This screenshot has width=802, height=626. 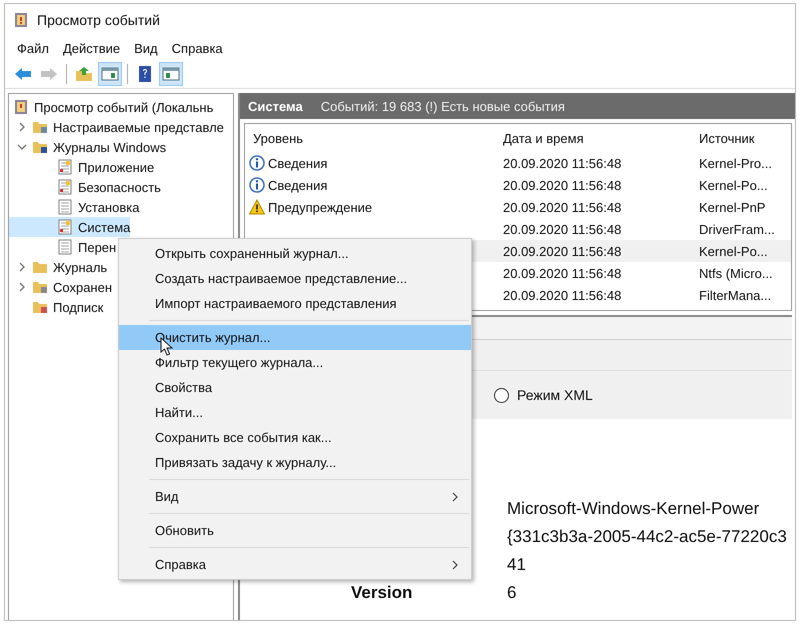 I want to click on tree-pane-button, so click(x=110, y=74).